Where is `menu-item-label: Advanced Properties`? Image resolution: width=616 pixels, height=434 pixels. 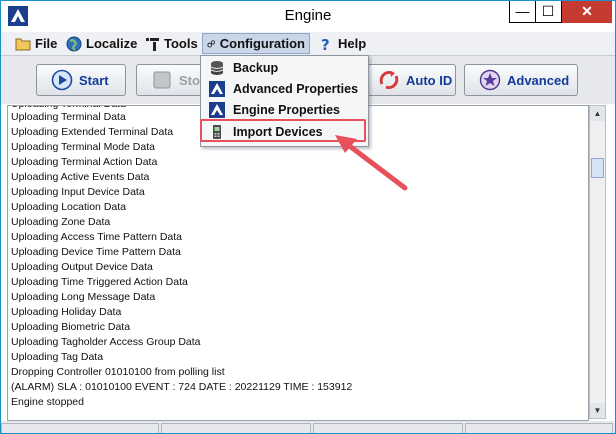
menu-item-label: Advanced Properties is located at coordinates (296, 89).